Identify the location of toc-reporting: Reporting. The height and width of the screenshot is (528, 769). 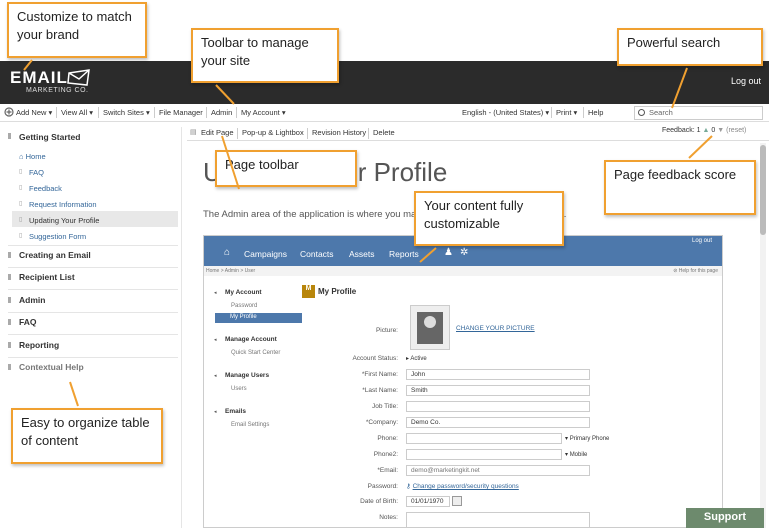
(39, 345).